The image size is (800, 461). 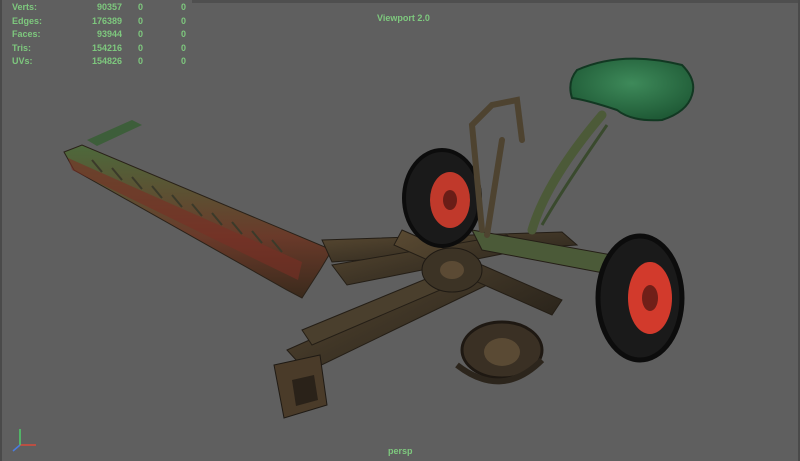 What do you see at coordinates (500, 352) in the screenshot?
I see `drive-pulley` at bounding box center [500, 352].